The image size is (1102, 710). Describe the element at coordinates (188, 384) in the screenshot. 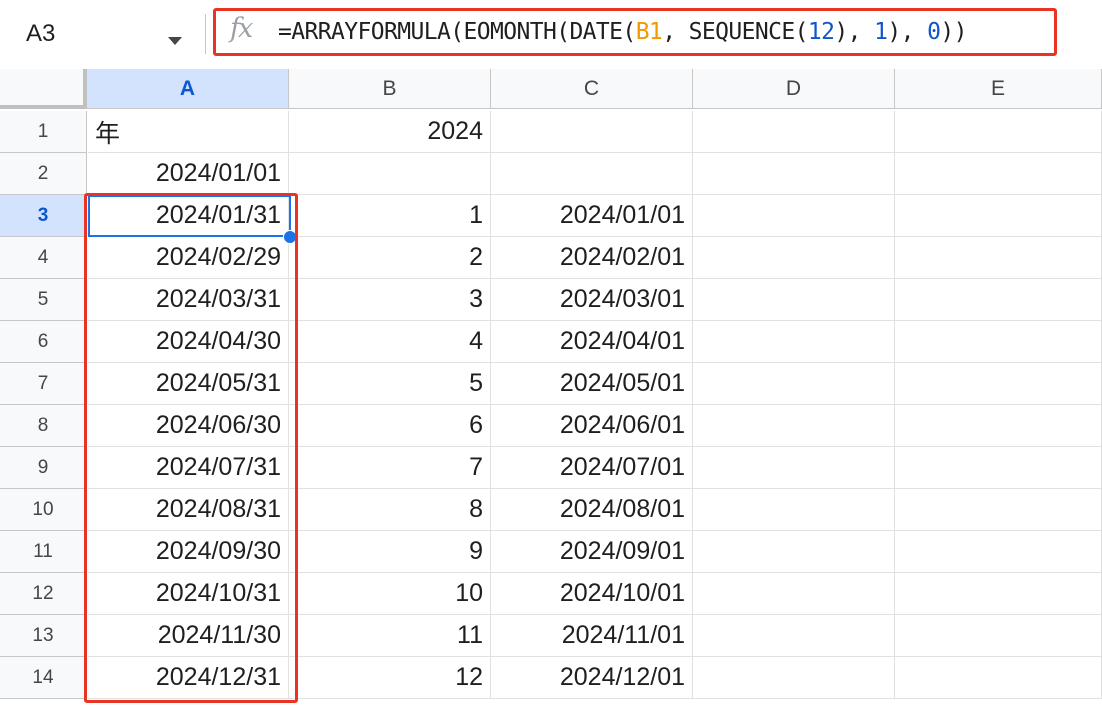

I see `cell-a7: 2024/05/31` at that location.